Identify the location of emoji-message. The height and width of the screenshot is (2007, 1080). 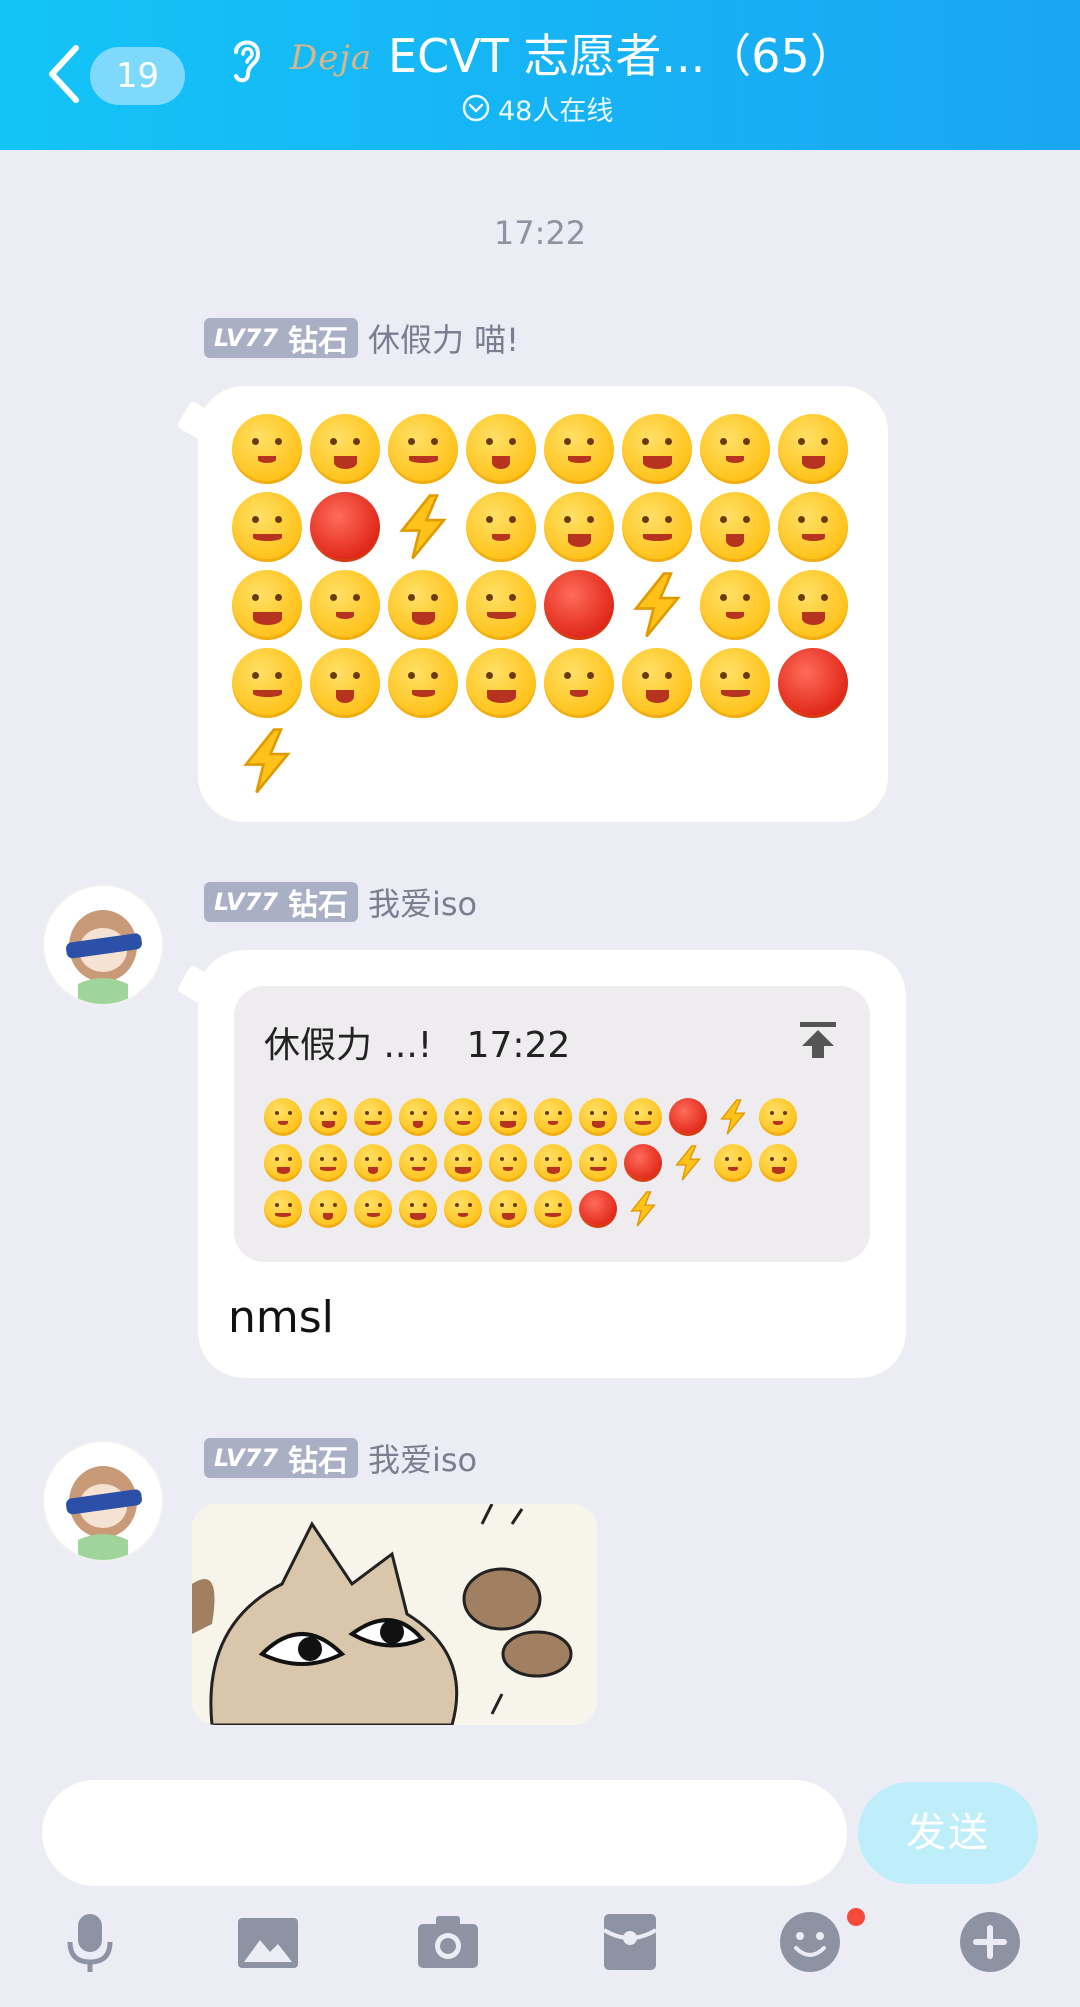
(540, 605).